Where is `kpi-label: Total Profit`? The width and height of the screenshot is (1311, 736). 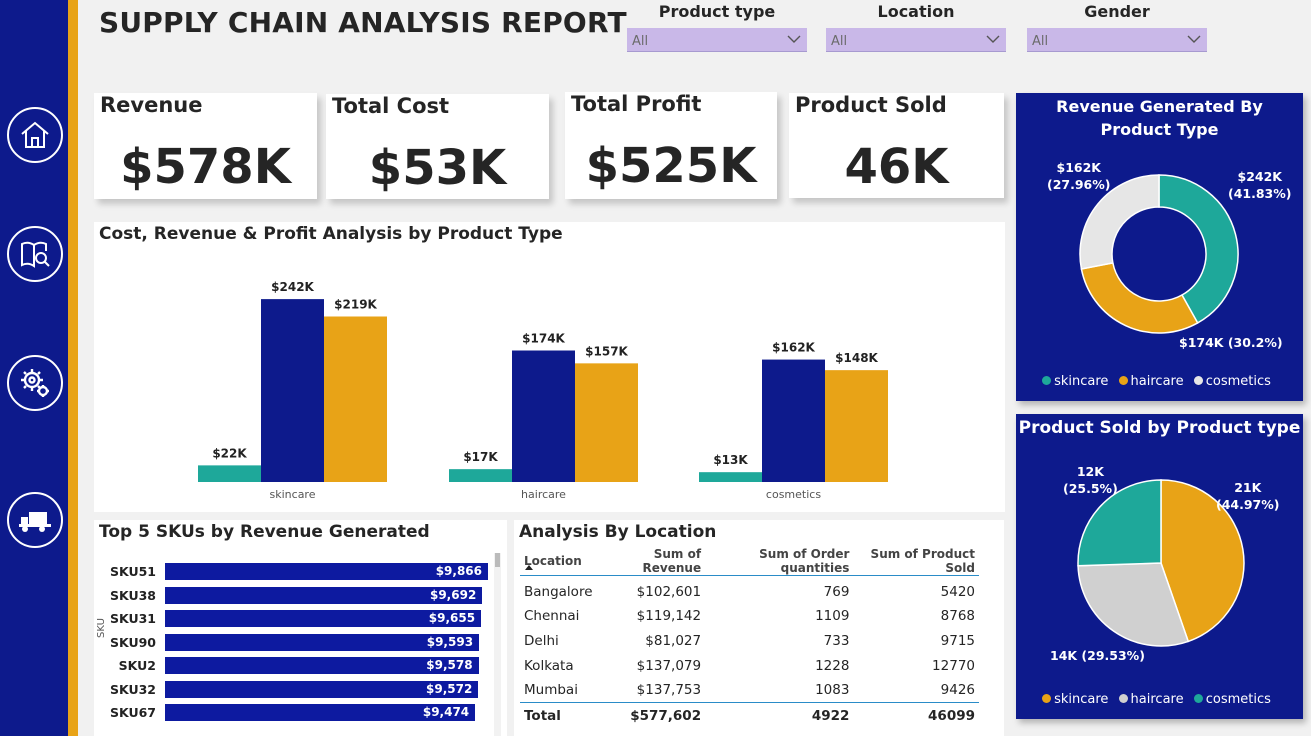 kpi-label: Total Profit is located at coordinates (636, 104).